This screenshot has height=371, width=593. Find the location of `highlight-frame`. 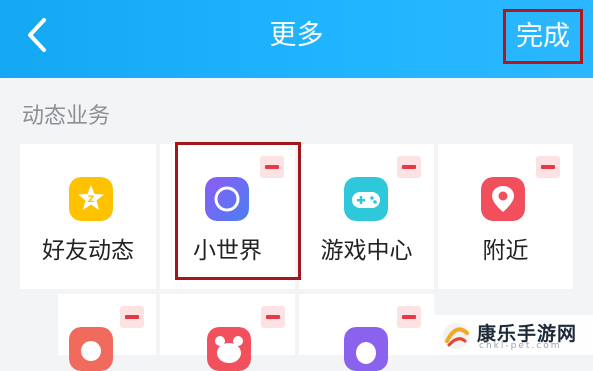

highlight-frame is located at coordinates (238, 211).